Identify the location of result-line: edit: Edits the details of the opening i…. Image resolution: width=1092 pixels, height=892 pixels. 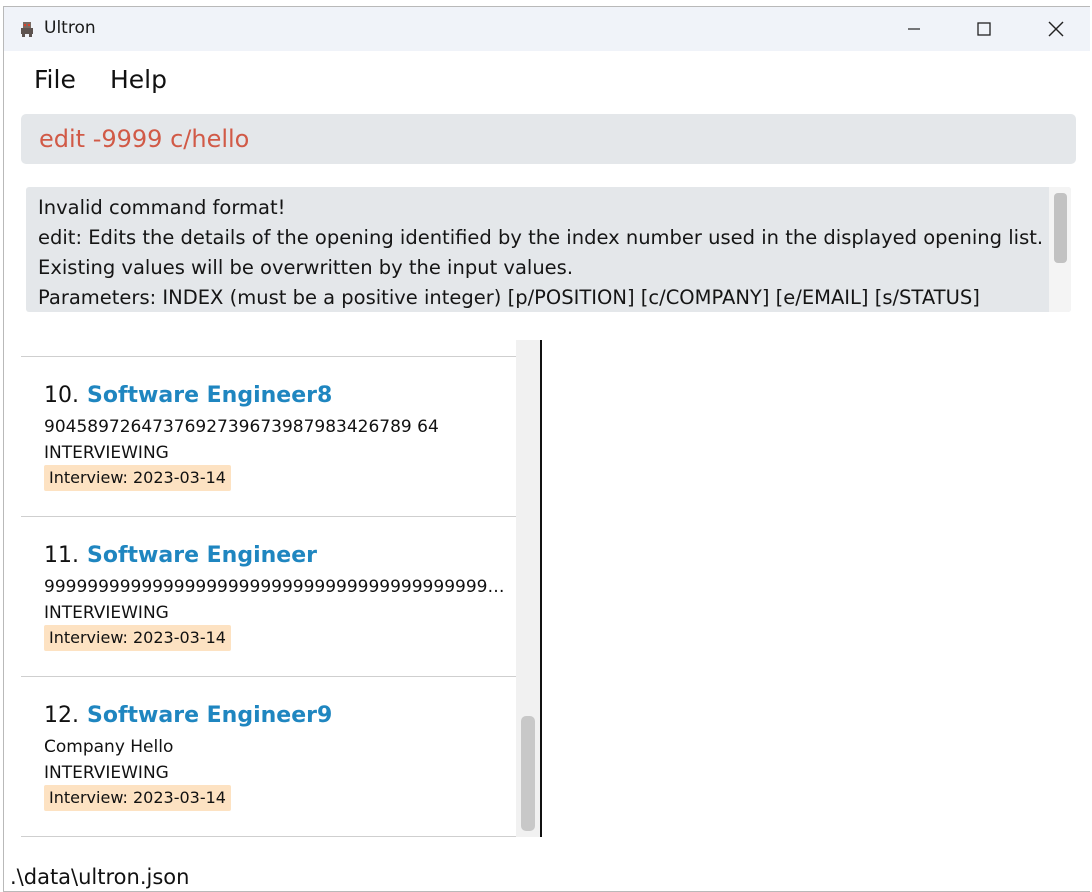
(541, 237).